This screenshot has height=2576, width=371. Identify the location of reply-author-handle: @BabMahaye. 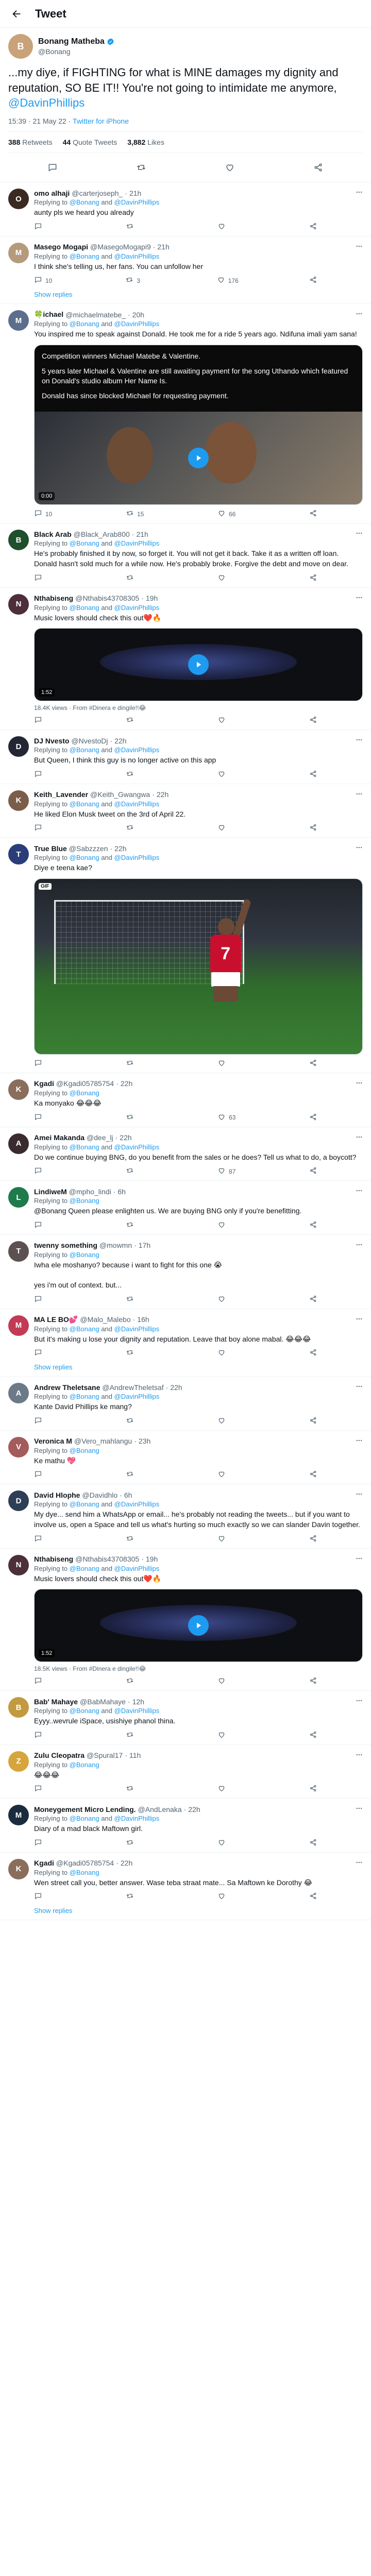
(103, 1702).